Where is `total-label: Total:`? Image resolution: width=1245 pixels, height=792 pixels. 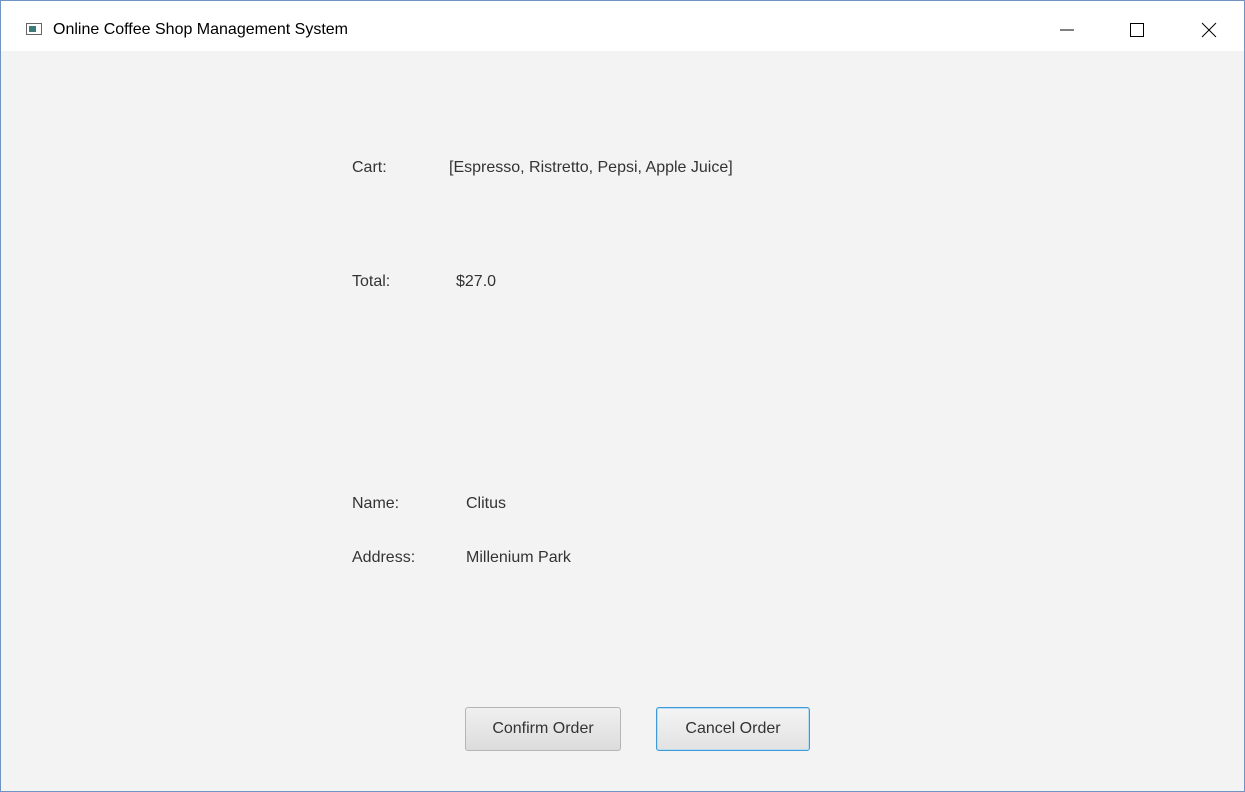
total-label: Total: is located at coordinates (371, 281).